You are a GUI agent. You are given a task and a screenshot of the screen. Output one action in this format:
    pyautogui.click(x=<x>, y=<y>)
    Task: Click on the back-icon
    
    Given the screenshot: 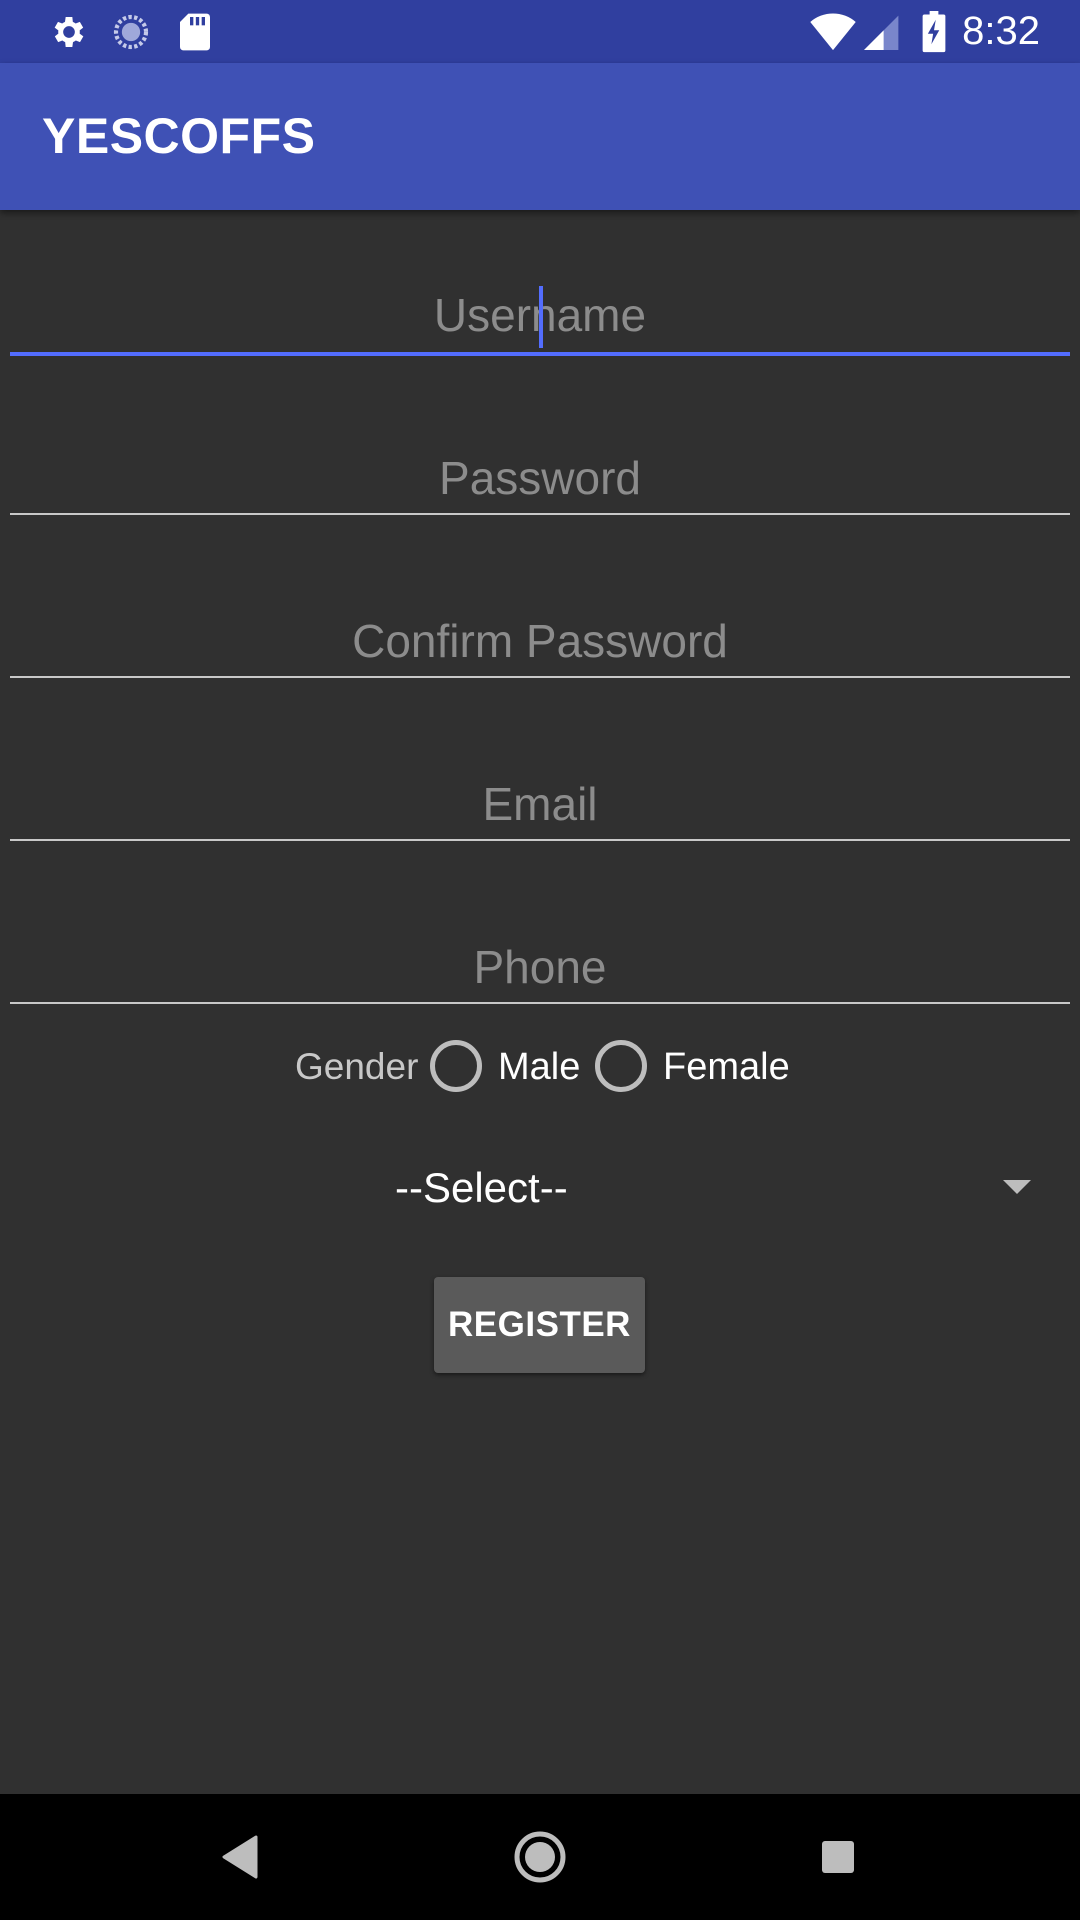 What is the action you would take?
    pyautogui.click(x=240, y=1857)
    